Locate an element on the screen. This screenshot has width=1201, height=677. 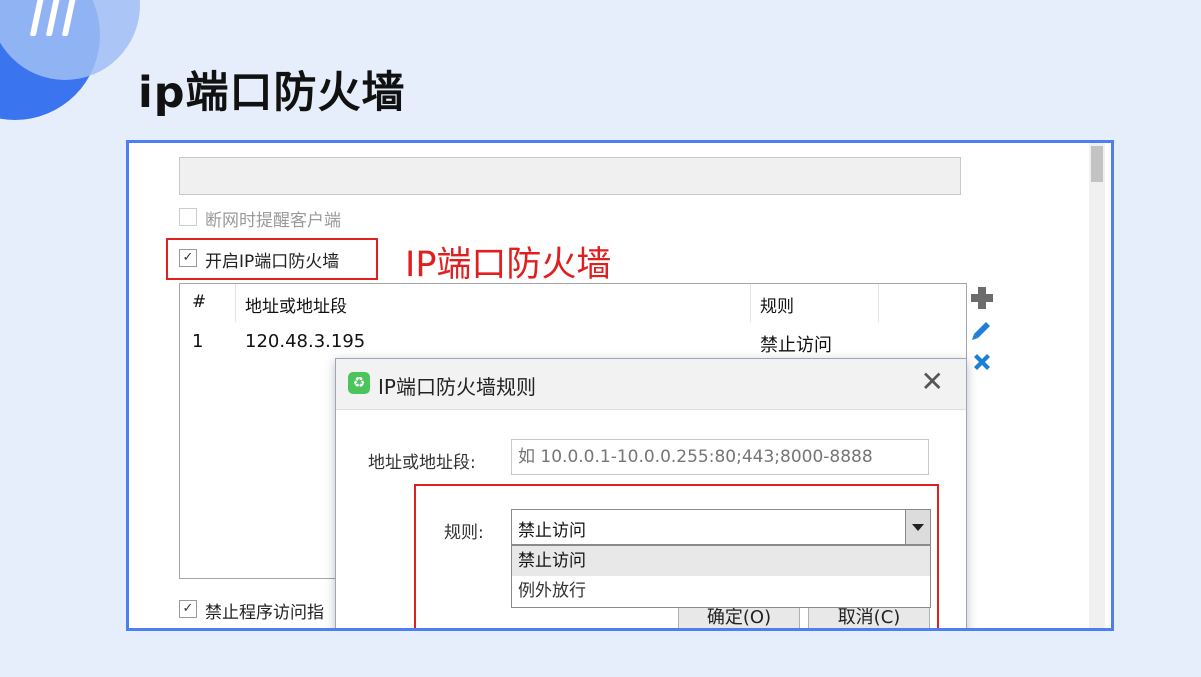
firewall-annotation: IP端口防火墙 is located at coordinates (508, 265).